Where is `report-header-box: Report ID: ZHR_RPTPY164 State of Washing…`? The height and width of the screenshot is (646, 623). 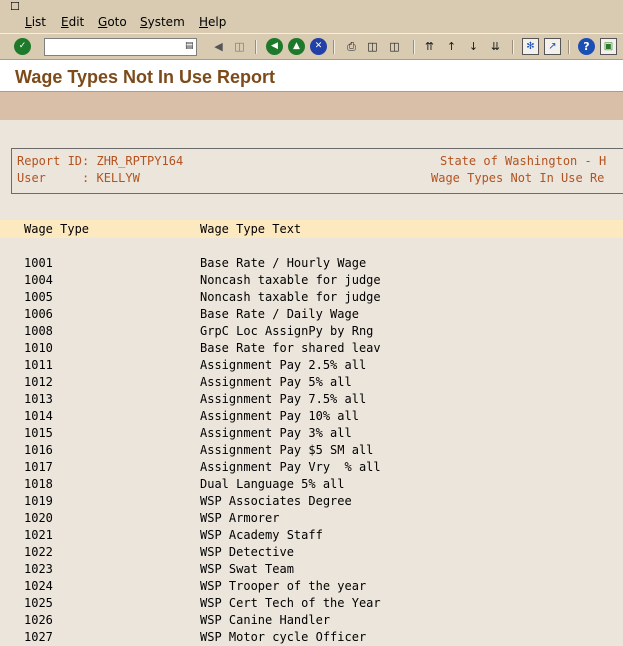
report-header-box: Report ID: ZHR_RPTPY164 State of Washing… is located at coordinates (317, 171).